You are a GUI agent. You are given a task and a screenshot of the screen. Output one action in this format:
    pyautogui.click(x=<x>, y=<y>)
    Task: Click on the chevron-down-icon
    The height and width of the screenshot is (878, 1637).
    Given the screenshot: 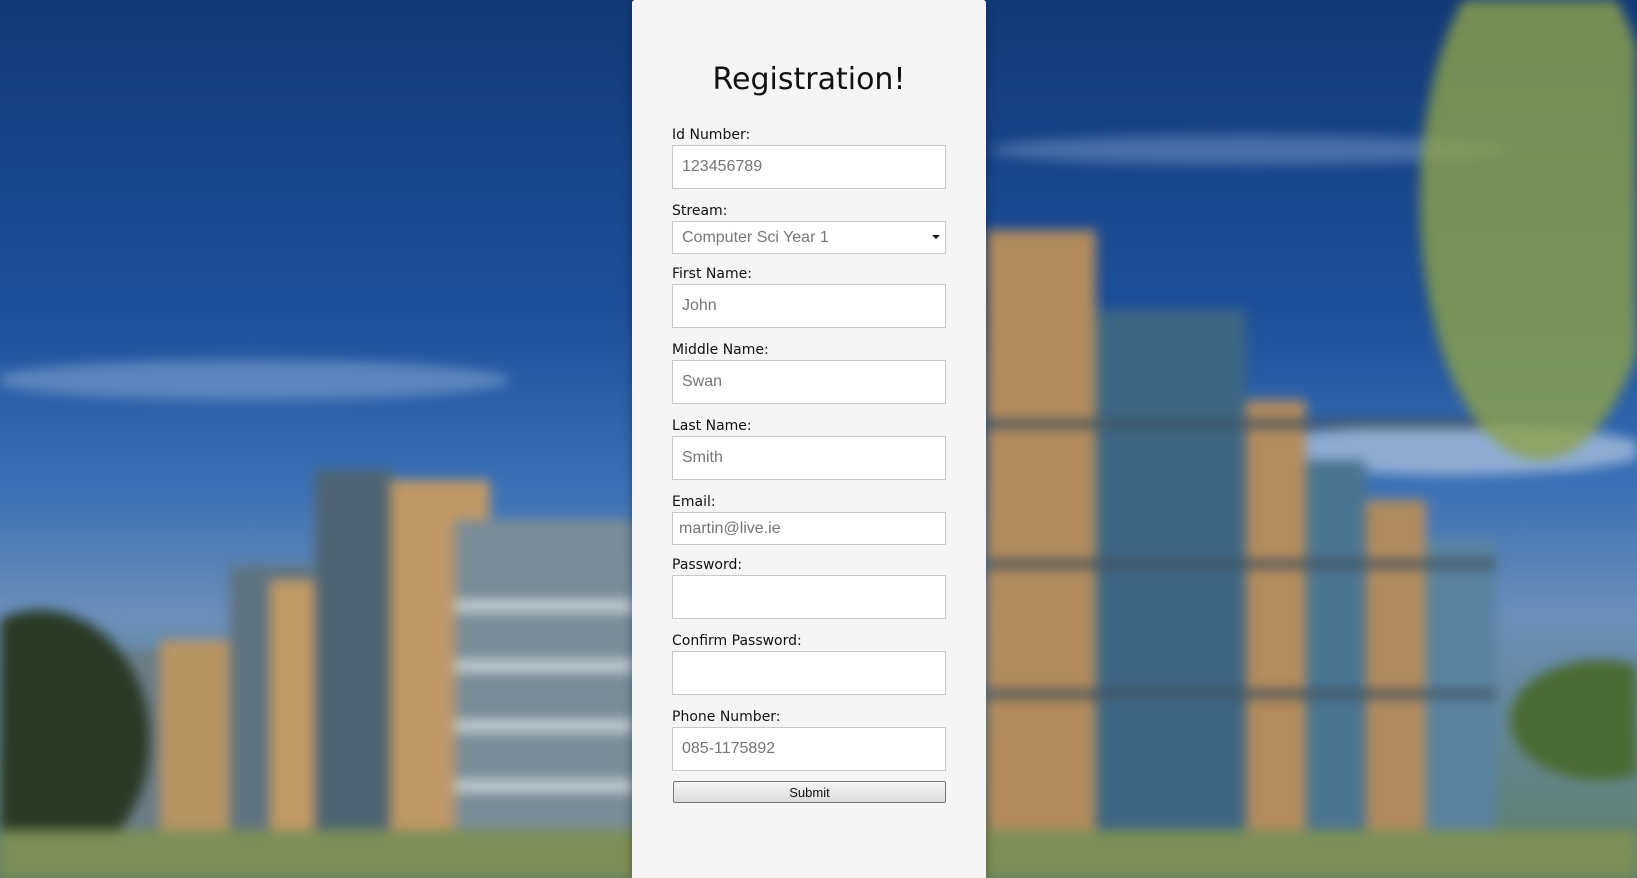 What is the action you would take?
    pyautogui.click(x=936, y=237)
    